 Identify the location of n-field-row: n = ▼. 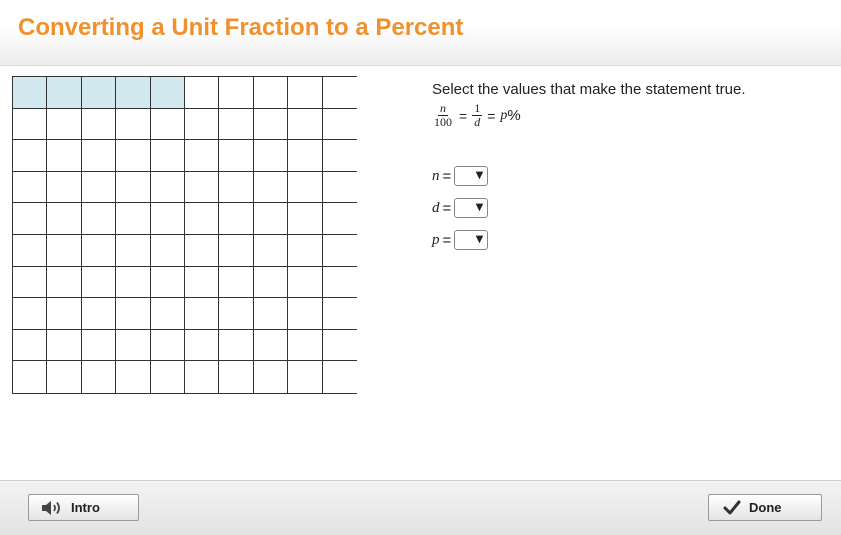
(460, 176).